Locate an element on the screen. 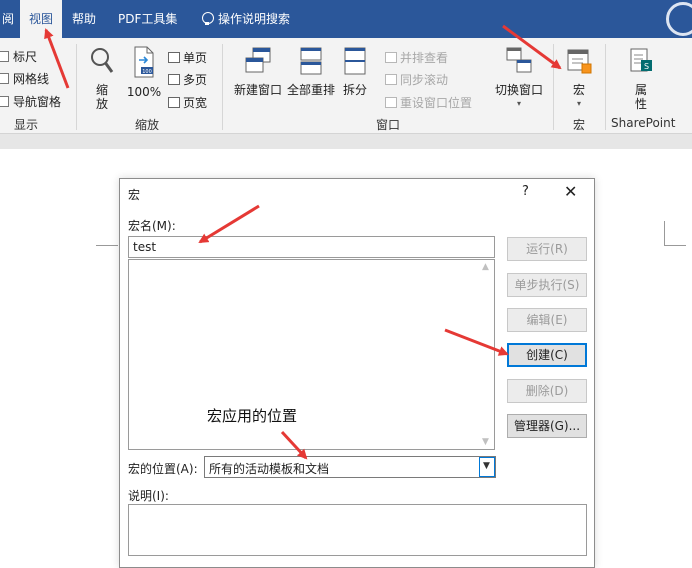 The height and width of the screenshot is (568, 692). tell-me-search: 操作说明搜索 is located at coordinates (246, 19).